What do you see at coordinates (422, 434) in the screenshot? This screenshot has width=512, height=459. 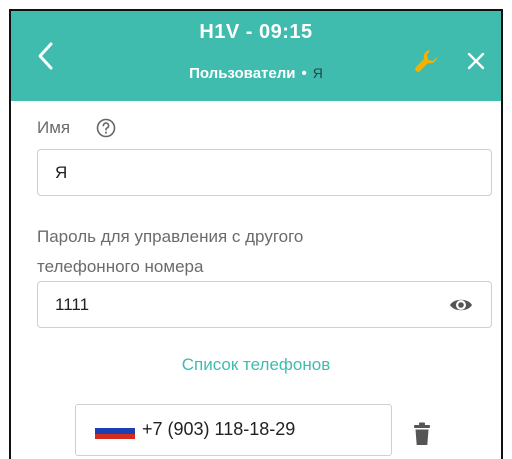 I see `trash-icon` at bounding box center [422, 434].